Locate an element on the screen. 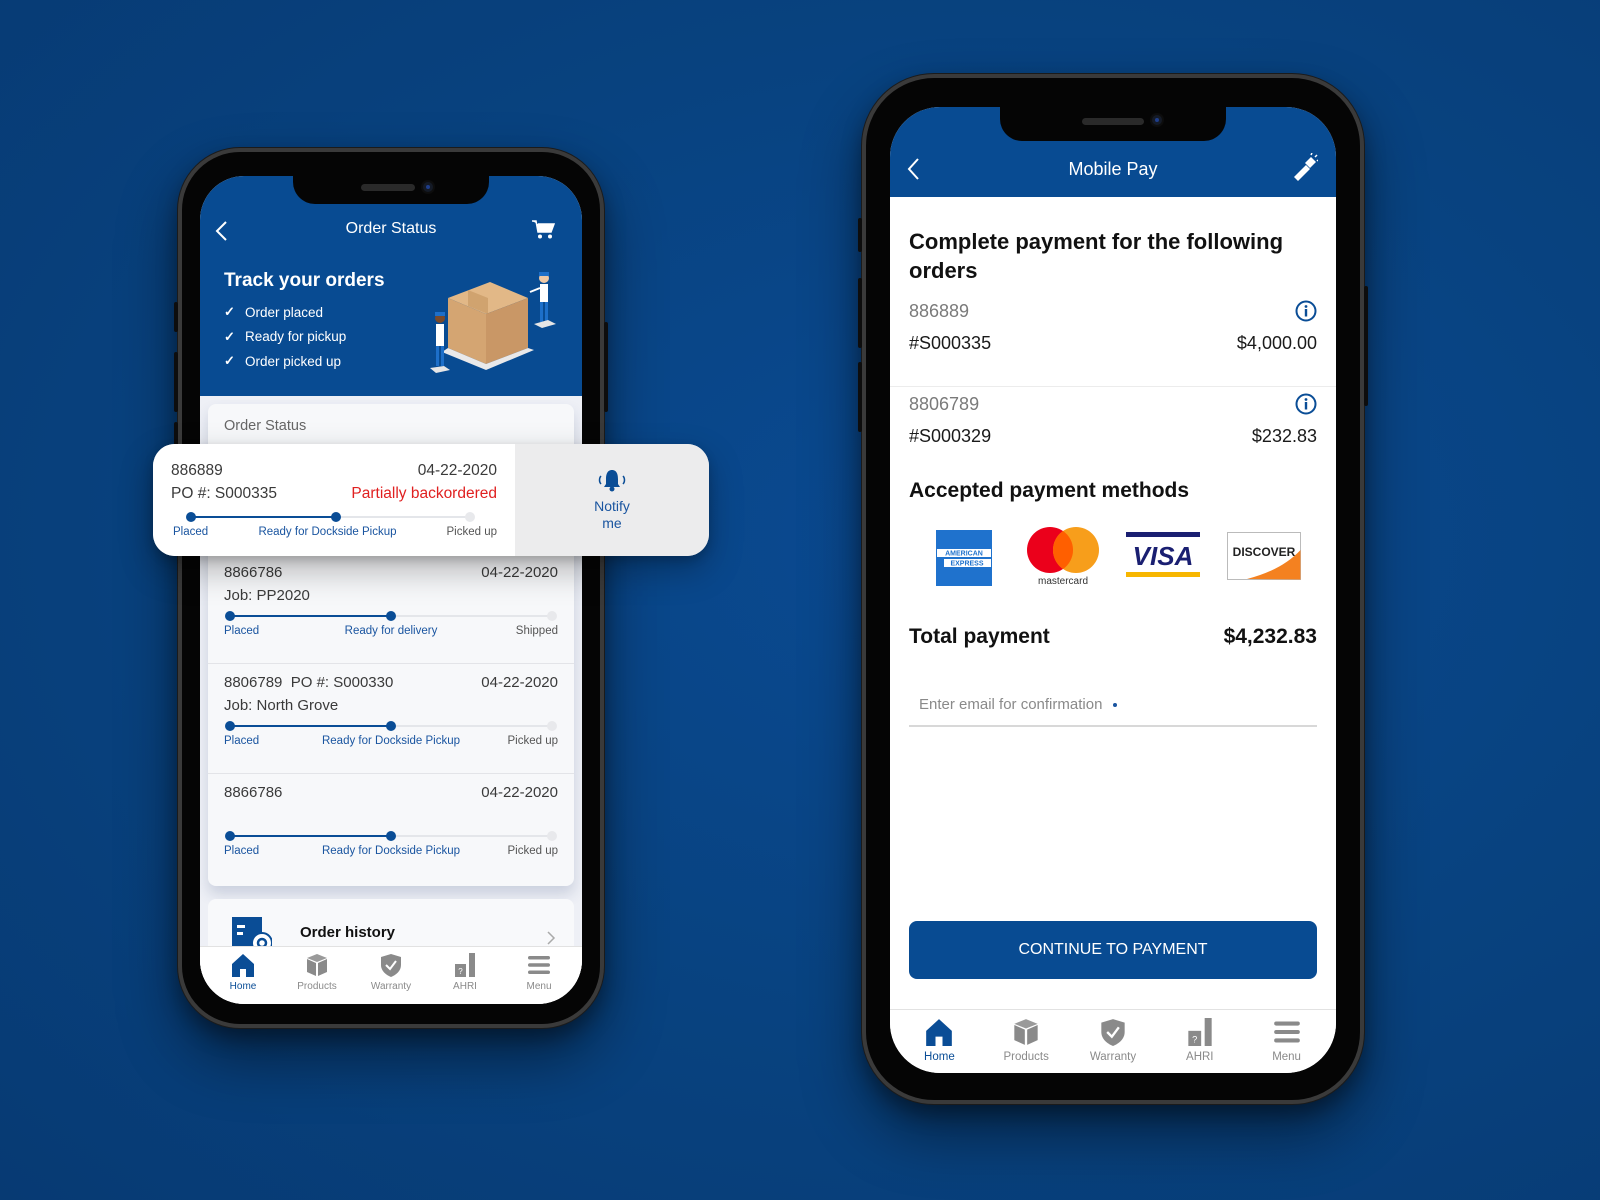 This screenshot has height=1200, width=1600. order-amount: $232.83 is located at coordinates (1284, 436).